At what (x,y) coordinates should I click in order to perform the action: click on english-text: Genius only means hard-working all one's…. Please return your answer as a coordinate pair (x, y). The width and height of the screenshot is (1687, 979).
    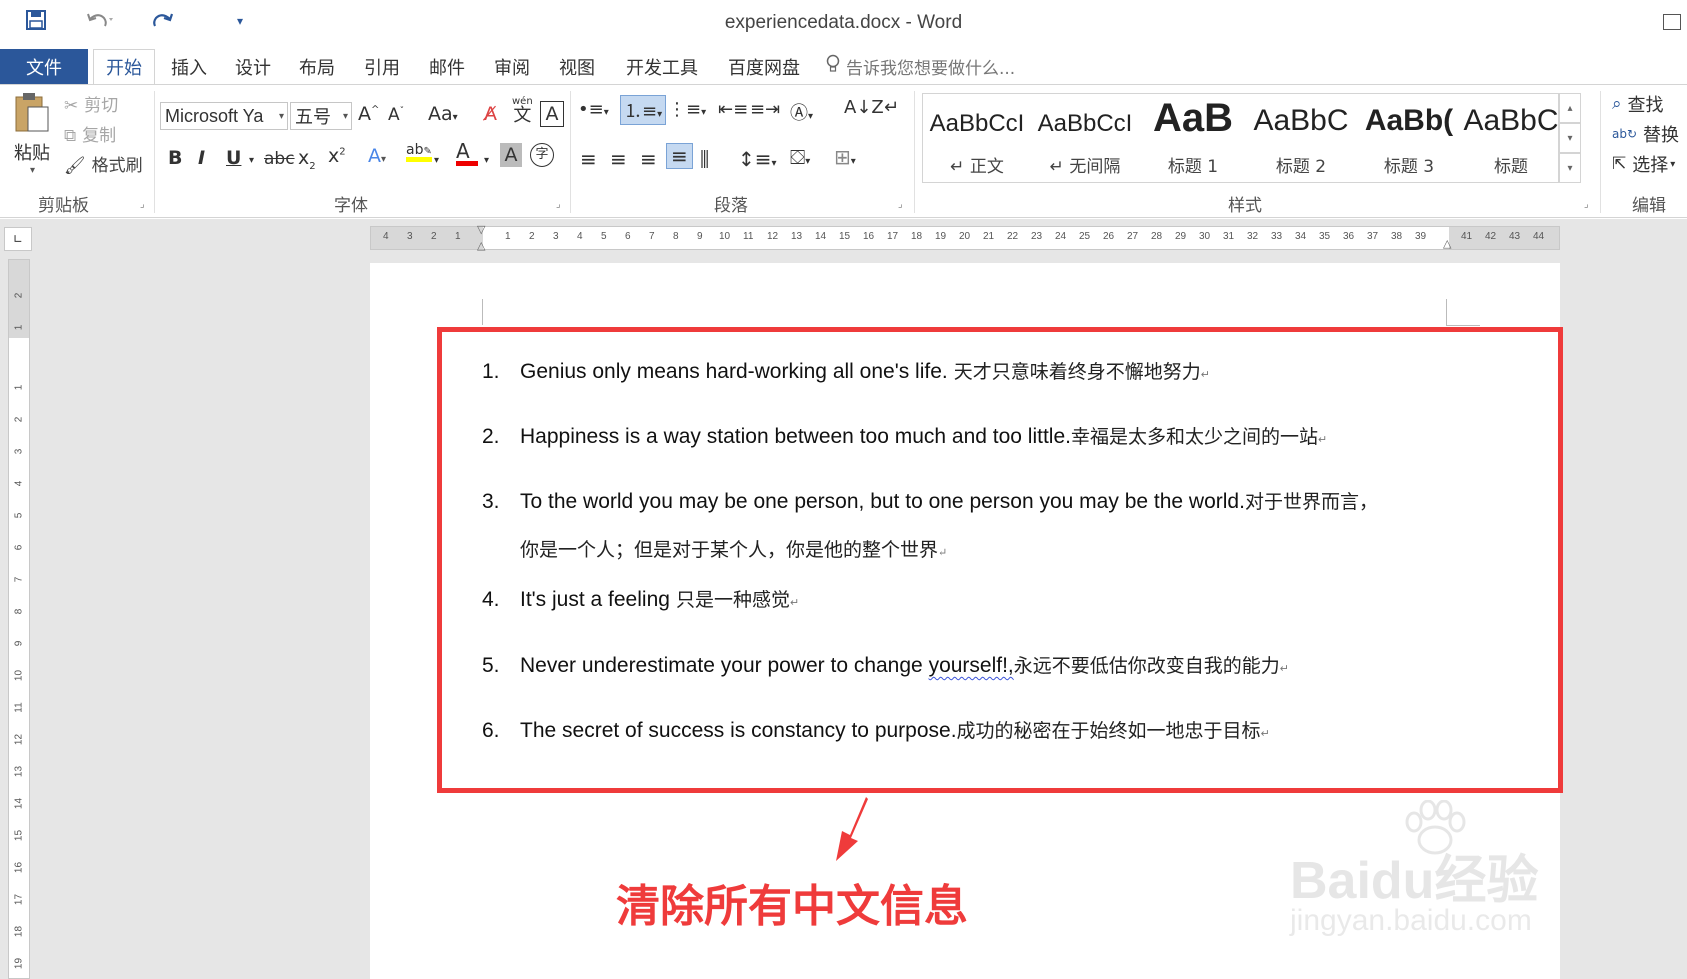
    Looking at the image, I should click on (734, 371).